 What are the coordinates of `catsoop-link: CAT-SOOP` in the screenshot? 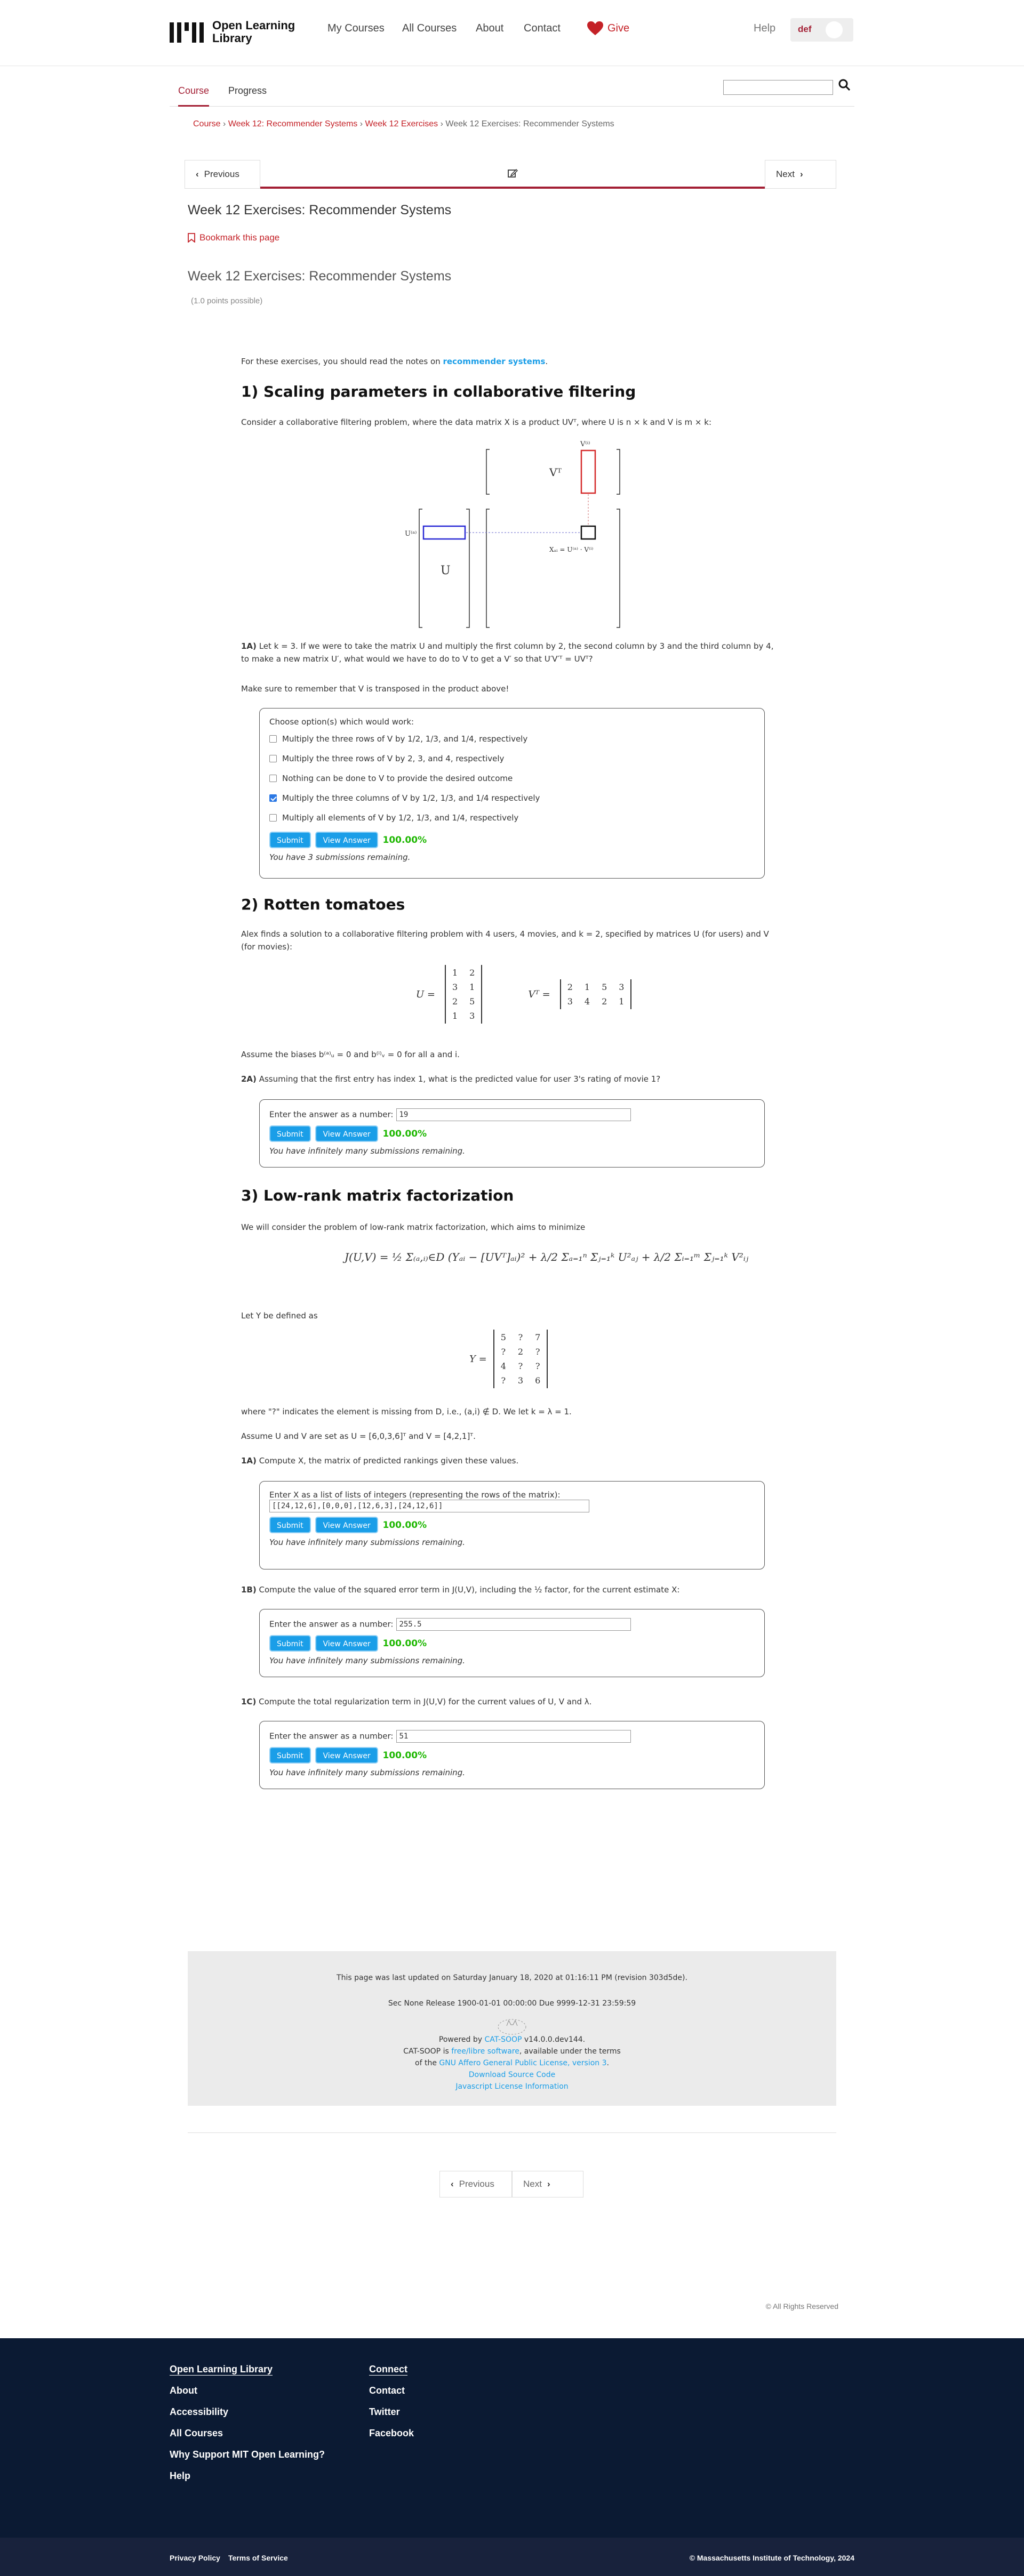 It's located at (503, 2039).